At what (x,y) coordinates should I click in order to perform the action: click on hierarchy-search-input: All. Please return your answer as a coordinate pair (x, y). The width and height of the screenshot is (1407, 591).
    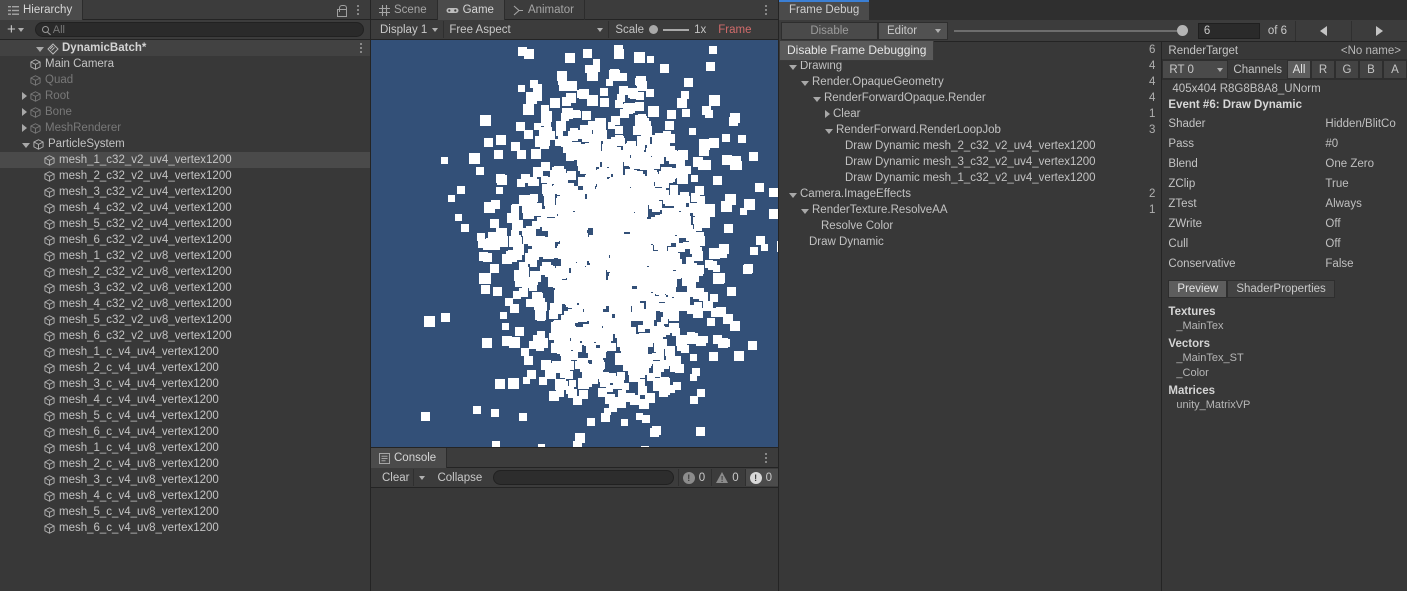
    Looking at the image, I should click on (199, 29).